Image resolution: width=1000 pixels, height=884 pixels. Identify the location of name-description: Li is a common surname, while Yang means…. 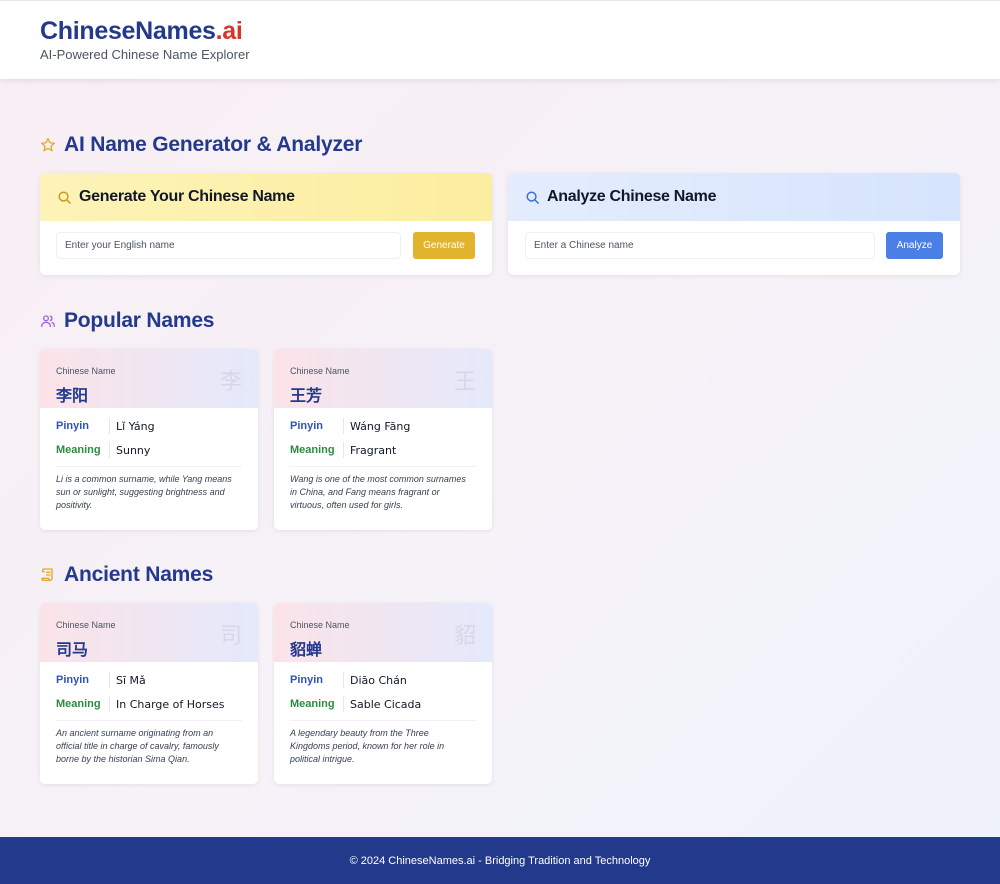
(144, 492).